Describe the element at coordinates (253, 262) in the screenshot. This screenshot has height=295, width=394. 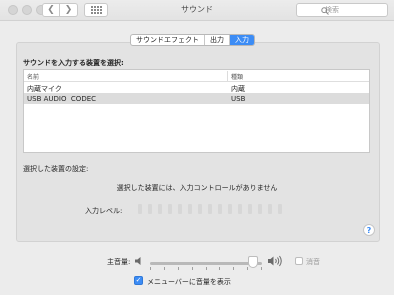
I see `volume-slider-thumb` at that location.